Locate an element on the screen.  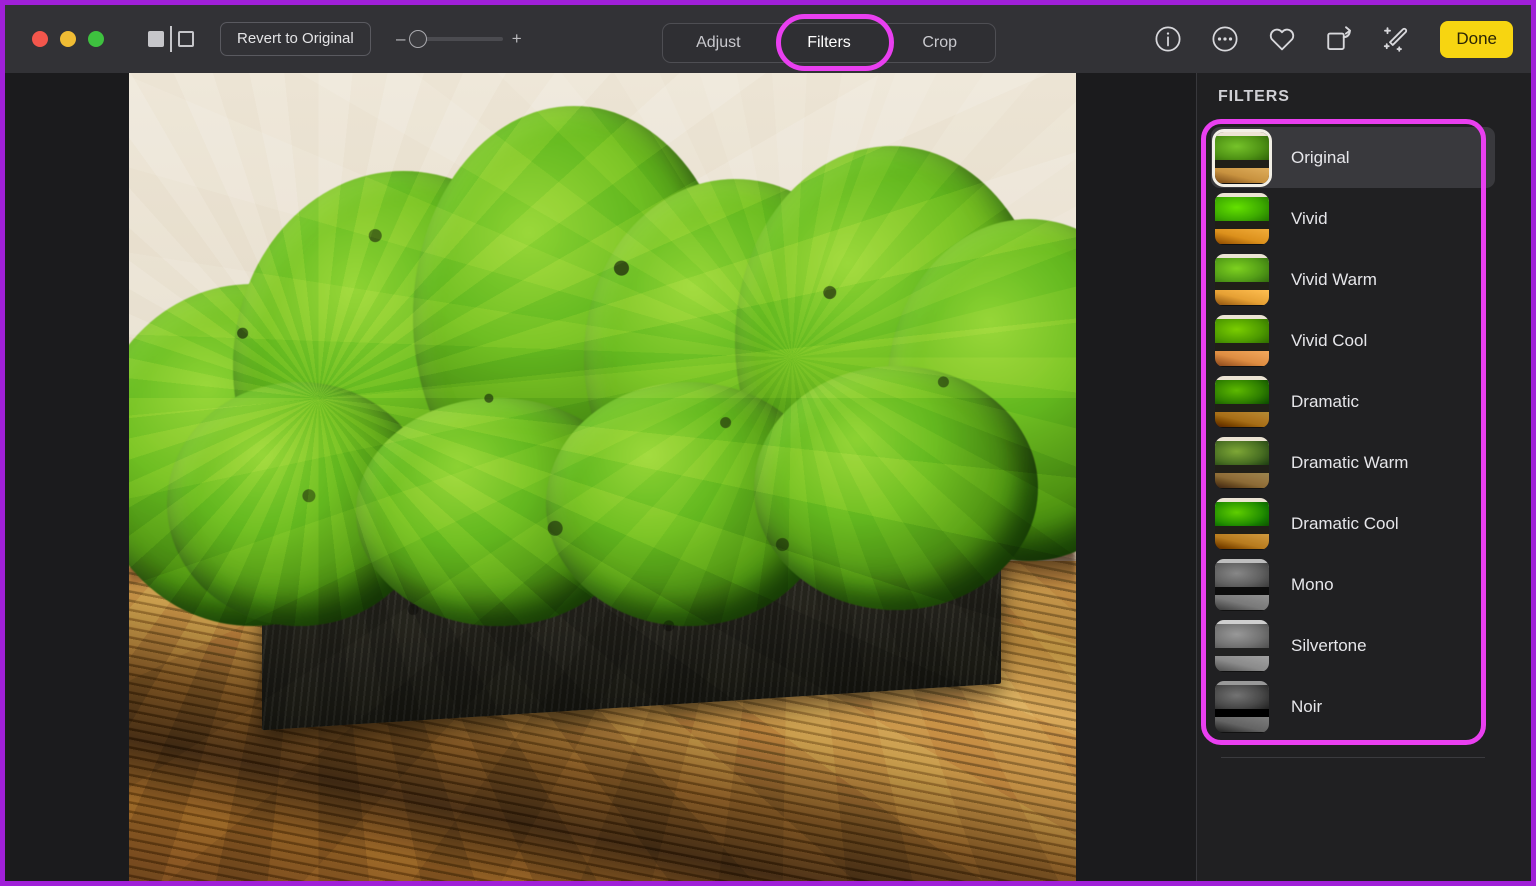
filter-label: Dramatic Warm is located at coordinates (1350, 462).